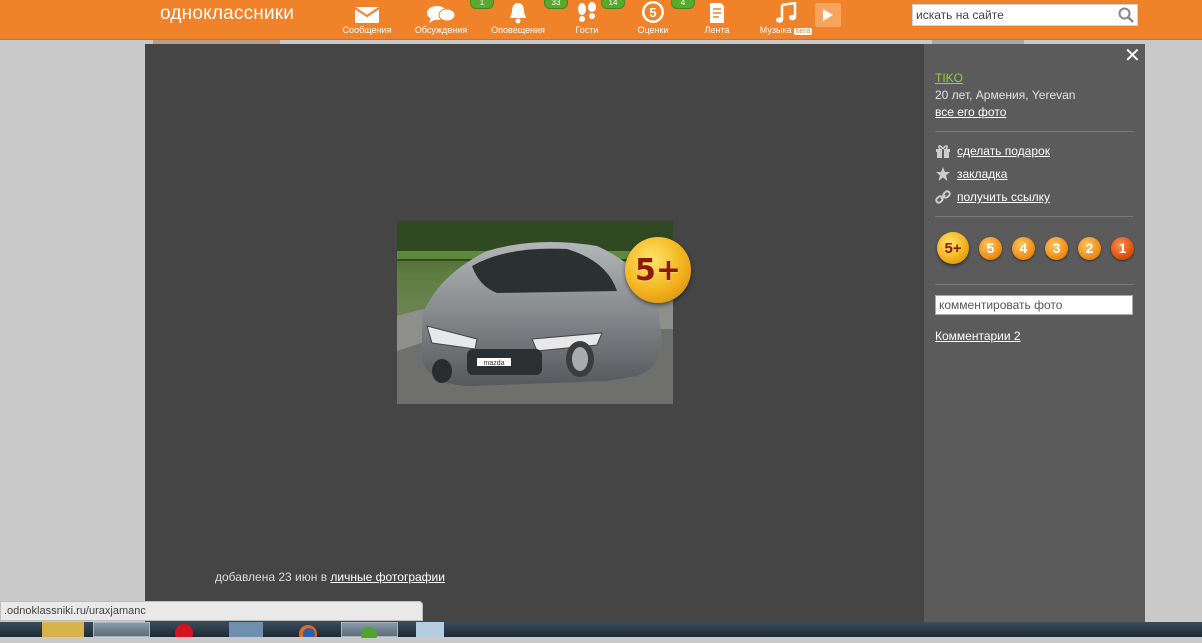 The image size is (1202, 643). What do you see at coordinates (1126, 17) in the screenshot?
I see `search-icon` at bounding box center [1126, 17].